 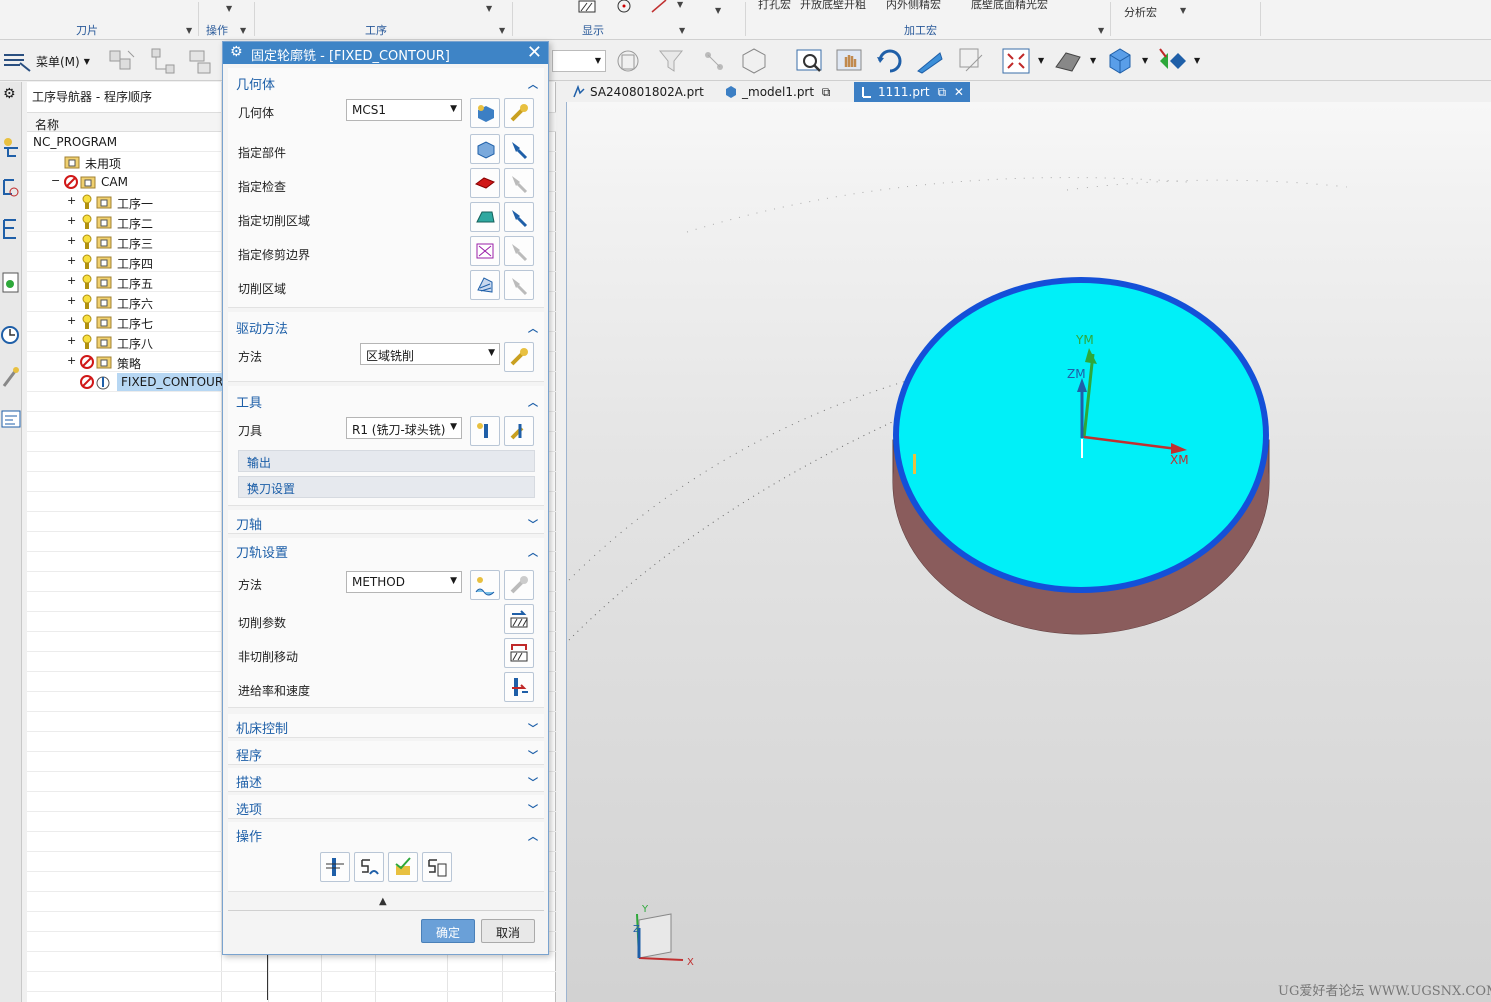 I want to click on zoom-window-icon, so click(x=810, y=61).